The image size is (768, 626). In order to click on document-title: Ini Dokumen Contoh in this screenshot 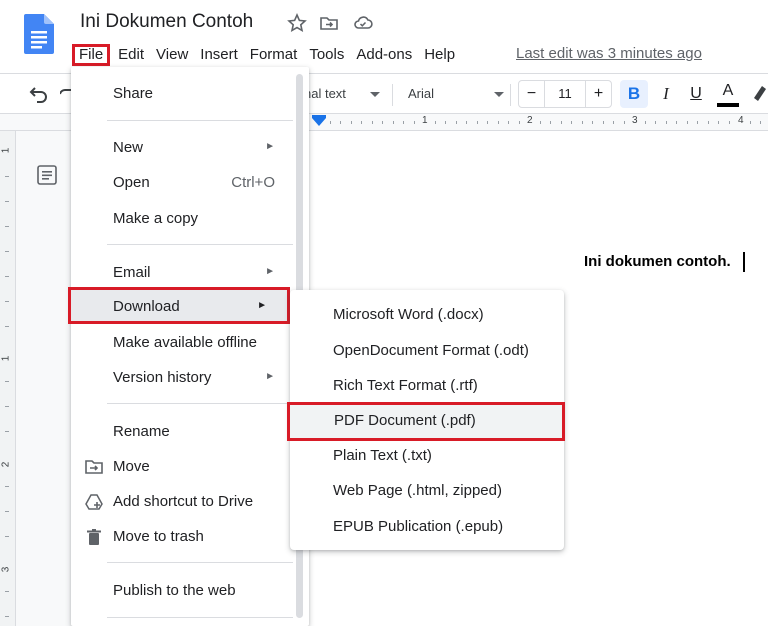, I will do `click(166, 22)`.